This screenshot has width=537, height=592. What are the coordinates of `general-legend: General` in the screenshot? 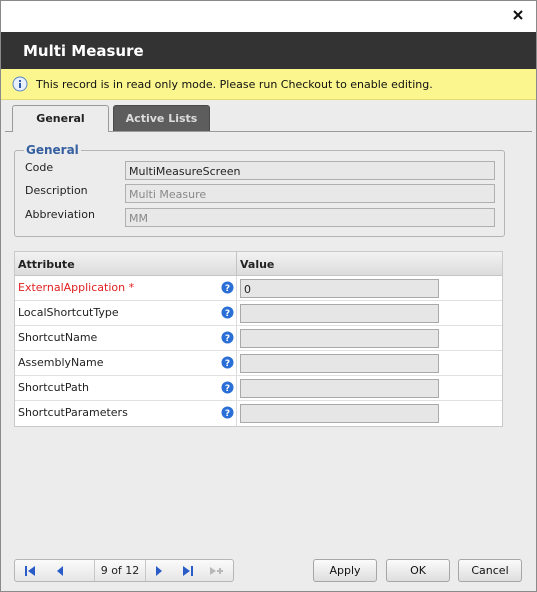 It's located at (52, 150).